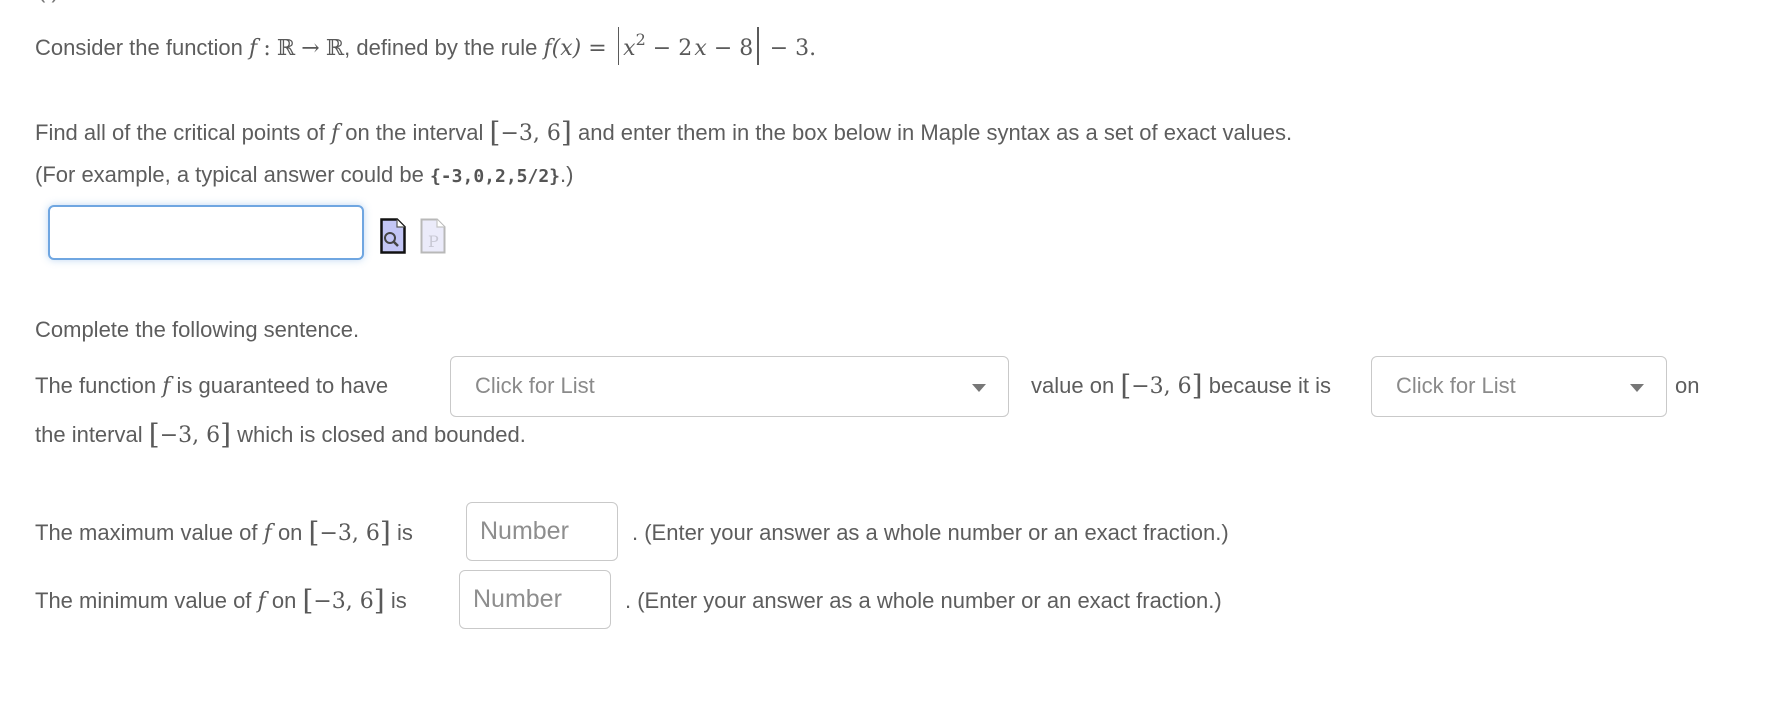  I want to click on critical-points-input, so click(206, 232).